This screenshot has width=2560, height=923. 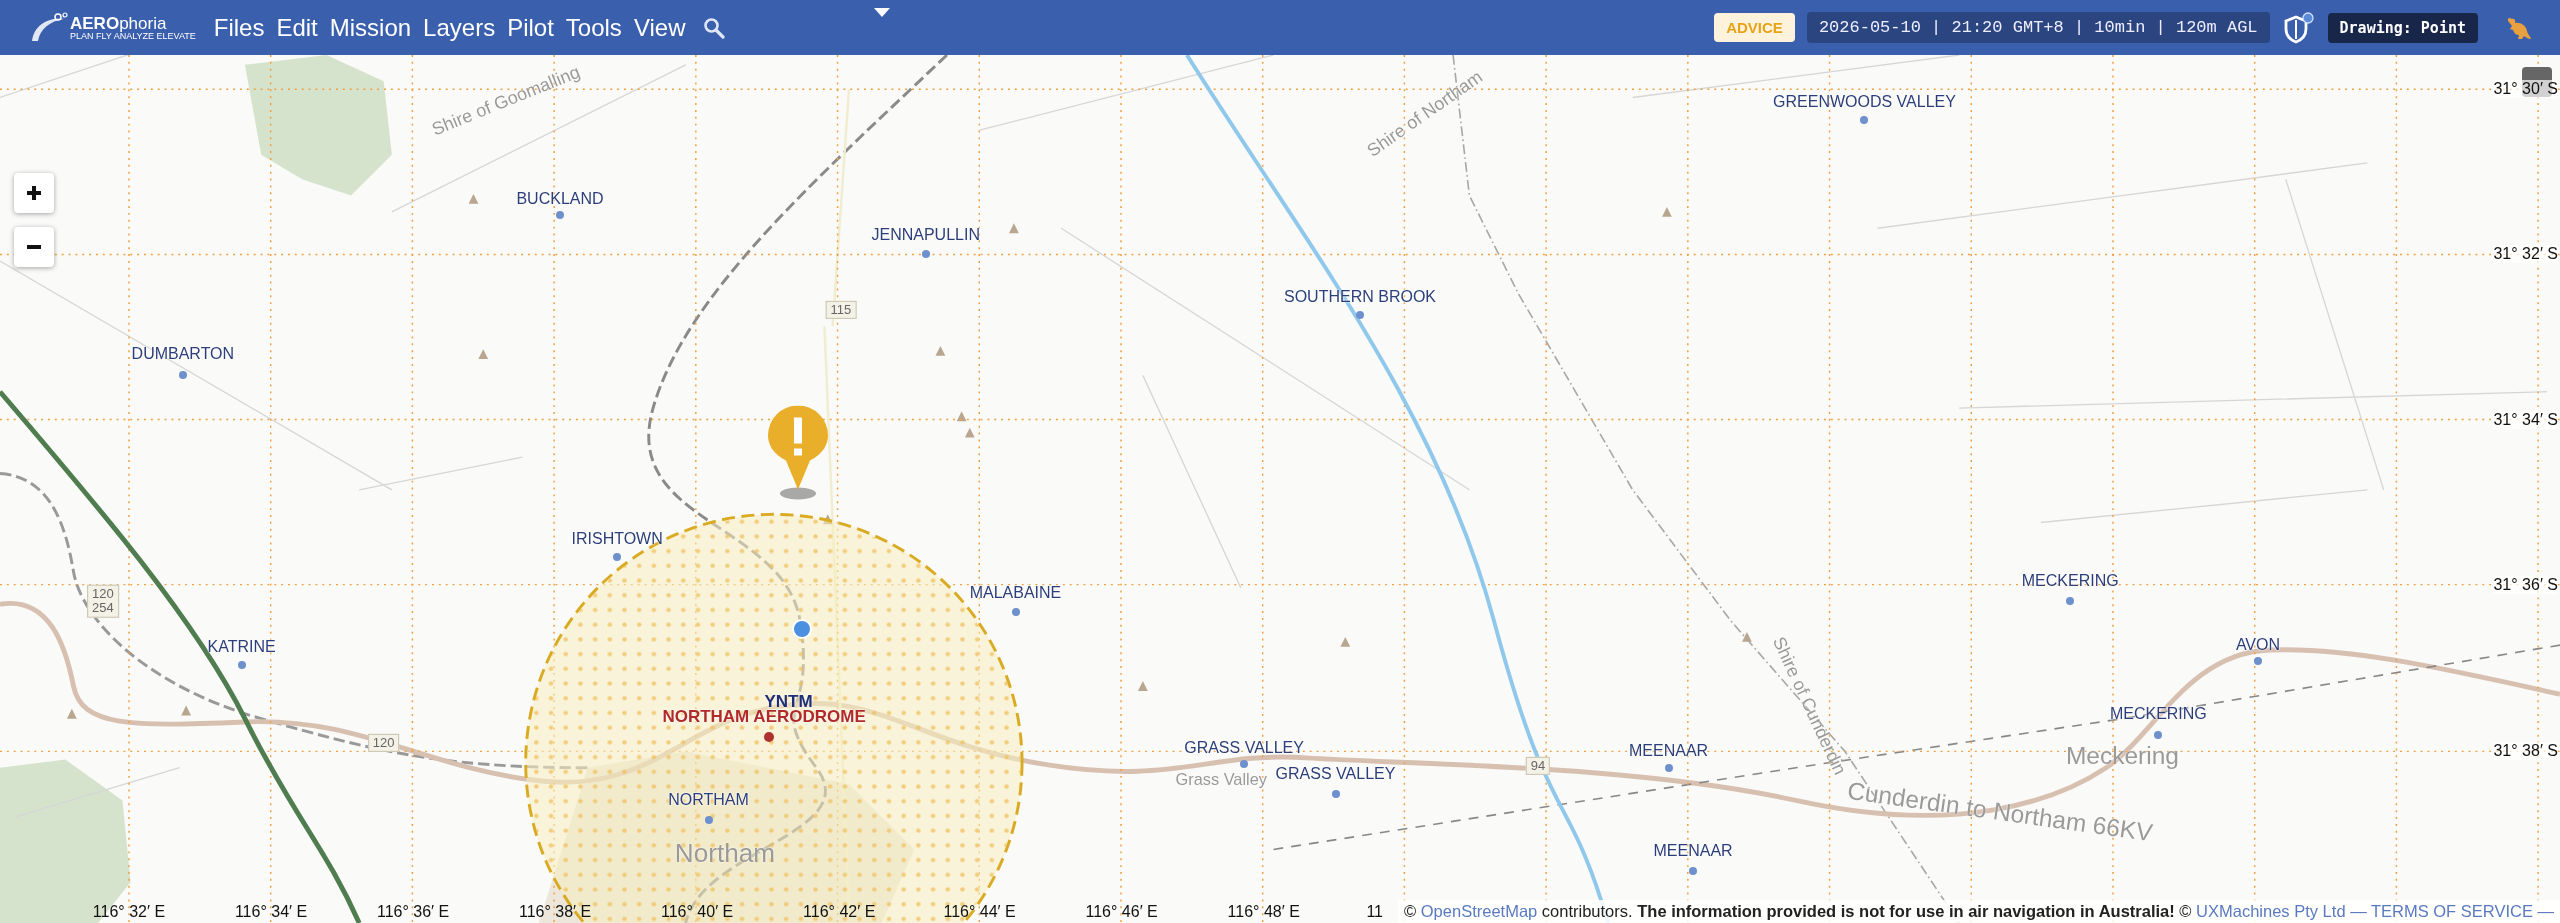 I want to click on place-label: MALABAINE, so click(x=1015, y=592).